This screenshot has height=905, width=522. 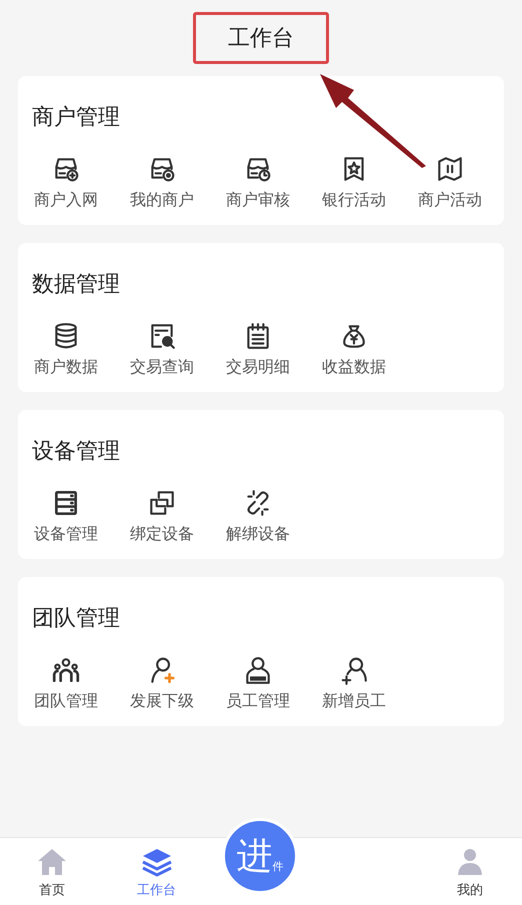 What do you see at coordinates (258, 516) in the screenshot?
I see `menu-item: 解绑设备` at bounding box center [258, 516].